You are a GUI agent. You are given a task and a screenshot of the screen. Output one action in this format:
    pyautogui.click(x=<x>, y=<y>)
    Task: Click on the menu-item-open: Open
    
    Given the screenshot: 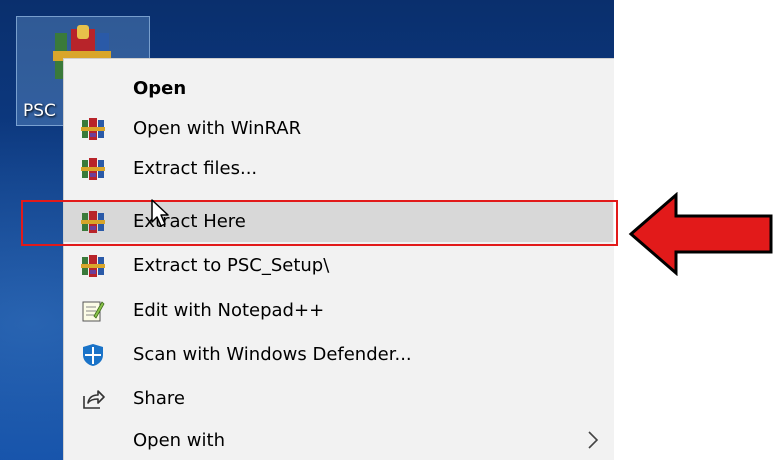 What is the action you would take?
    pyautogui.click(x=338, y=89)
    